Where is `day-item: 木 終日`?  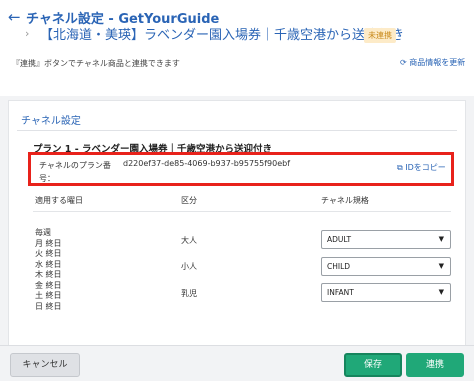 day-item: 木 終日 is located at coordinates (48, 274).